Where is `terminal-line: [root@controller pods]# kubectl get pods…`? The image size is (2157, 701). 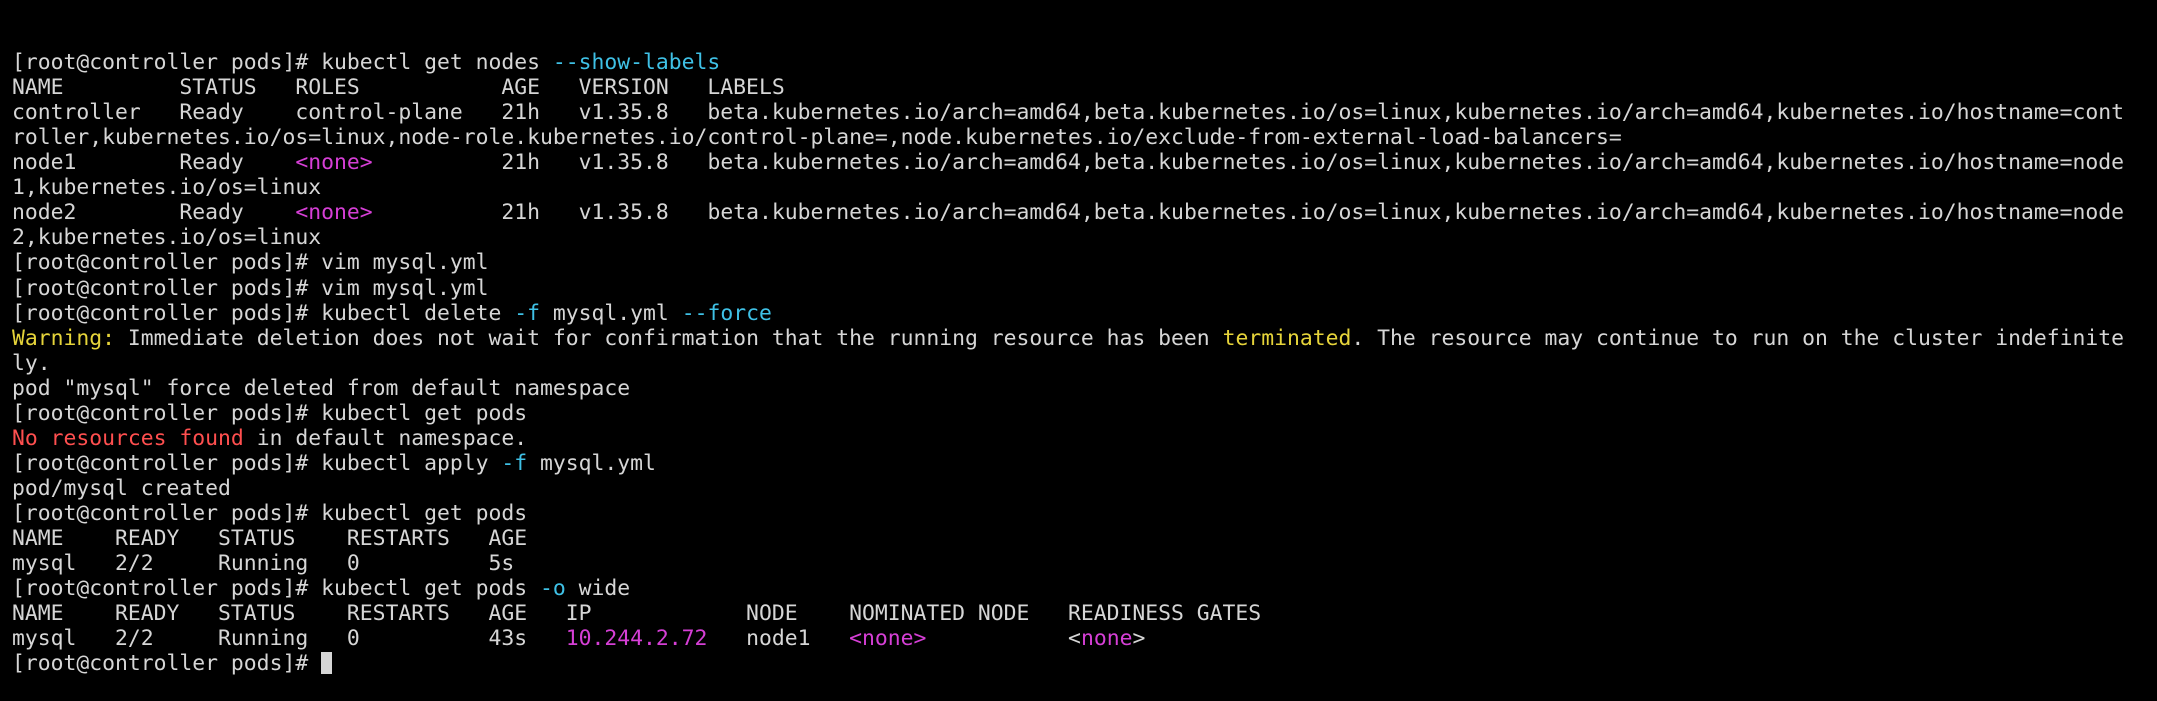
terminal-line: [root@controller pods]# kubectl get pods… is located at coordinates (1084, 588).